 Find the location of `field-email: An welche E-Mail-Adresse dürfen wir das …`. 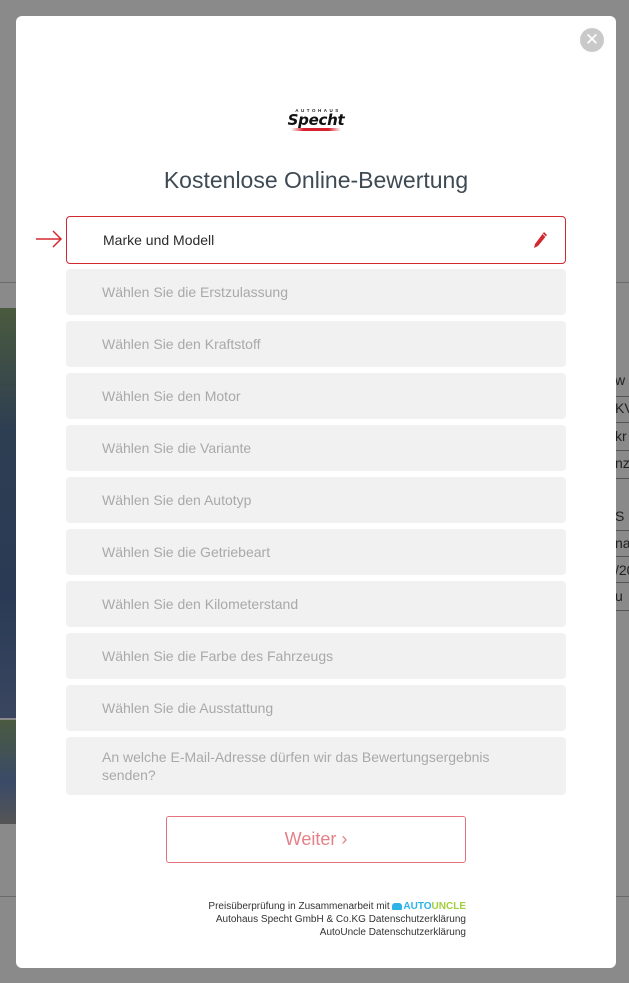

field-email: An welche E-Mail-Adresse dürfen wir das … is located at coordinates (316, 766).